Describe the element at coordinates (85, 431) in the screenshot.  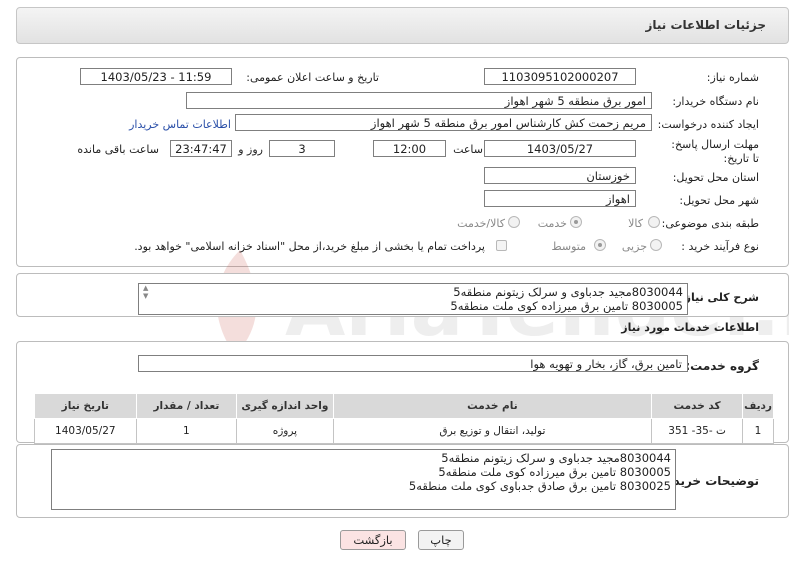
I see `need-date-cell: 1403/05/27` at that location.